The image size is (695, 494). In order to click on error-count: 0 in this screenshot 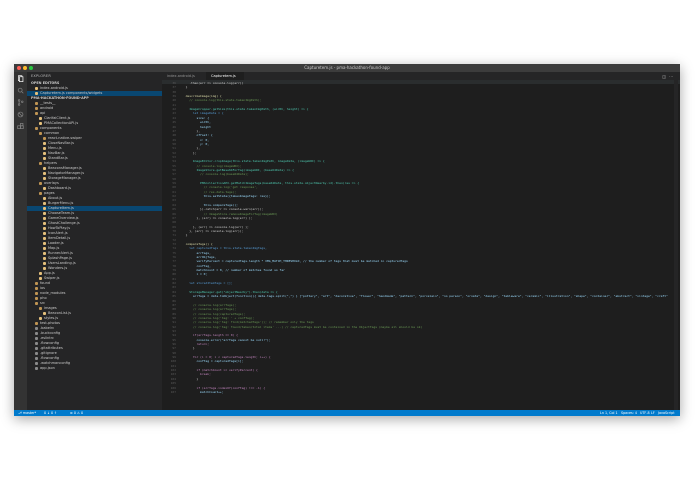, I will do `click(74, 413)`.